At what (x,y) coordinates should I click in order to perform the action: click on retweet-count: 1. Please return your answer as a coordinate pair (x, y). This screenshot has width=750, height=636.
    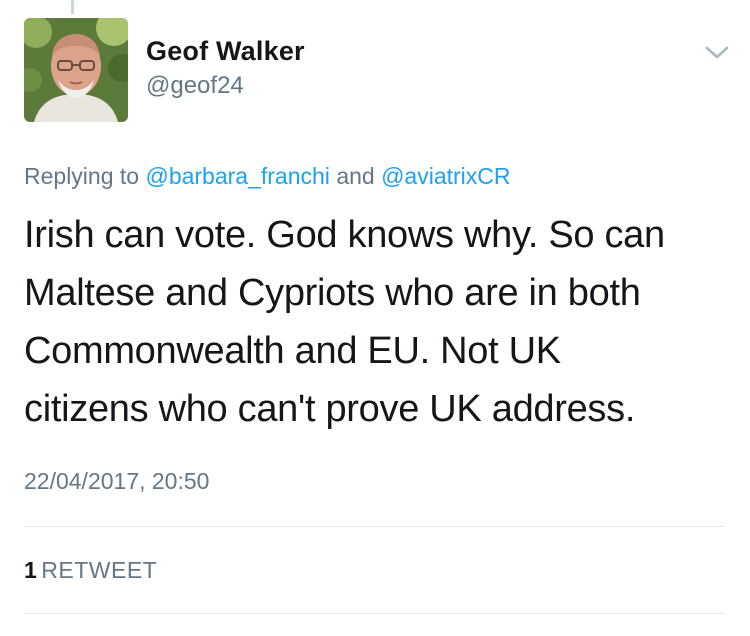
    Looking at the image, I should click on (31, 570).